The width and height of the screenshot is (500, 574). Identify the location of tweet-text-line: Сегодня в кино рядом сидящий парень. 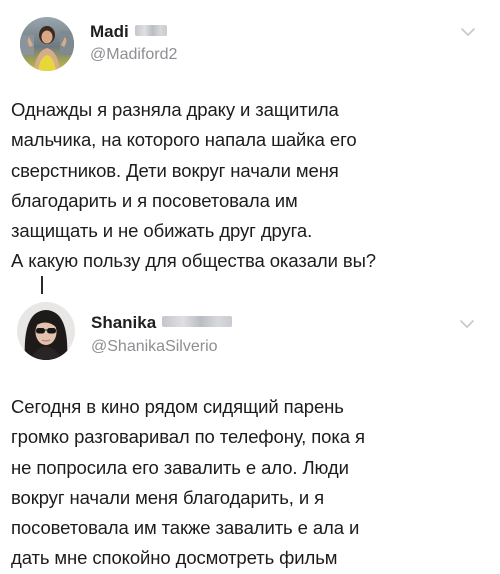
(177, 406).